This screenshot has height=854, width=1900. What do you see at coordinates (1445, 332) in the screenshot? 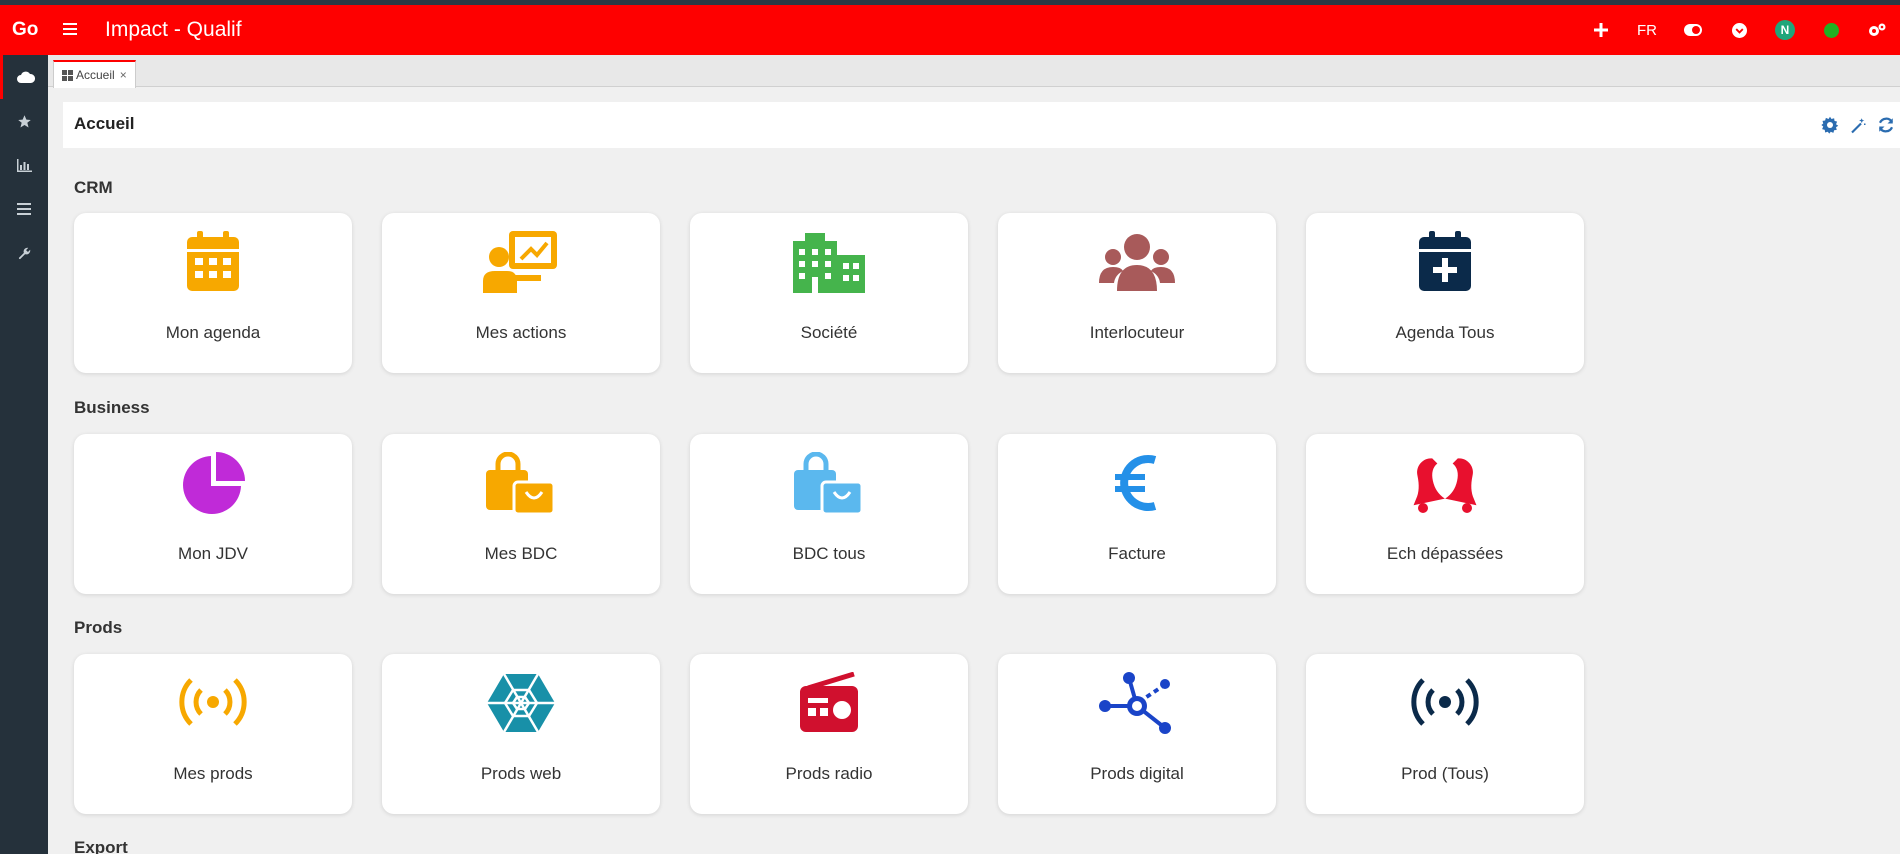
I see `tile-label: Agenda Tous` at bounding box center [1445, 332].